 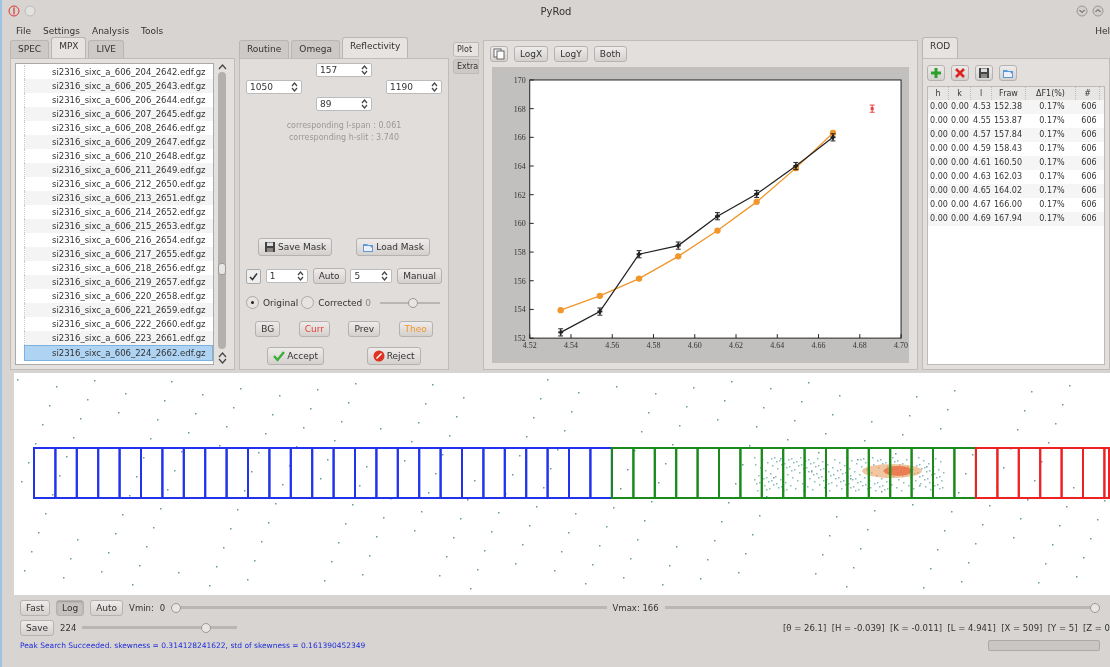 I want to click on x-tick-label: 4.68, so click(x=859, y=346).